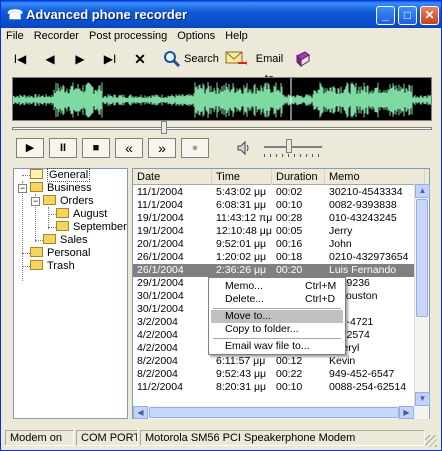  Describe the element at coordinates (273, 361) in the screenshot. I see `table-row: 8/2/2004 6:11:57 μμ 00:12 Kevin` at that location.